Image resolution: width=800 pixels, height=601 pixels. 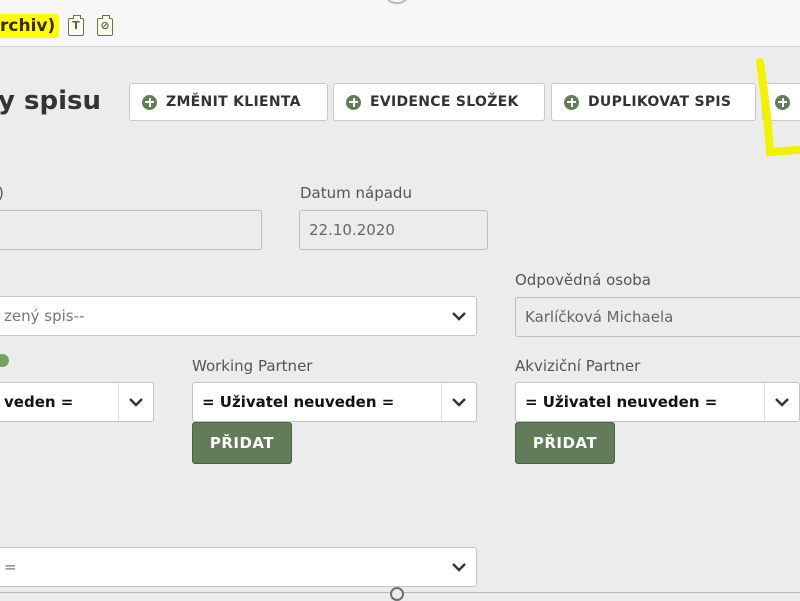 What do you see at coordinates (393, 230) in the screenshot?
I see `datum-field: 22.10.2020` at bounding box center [393, 230].